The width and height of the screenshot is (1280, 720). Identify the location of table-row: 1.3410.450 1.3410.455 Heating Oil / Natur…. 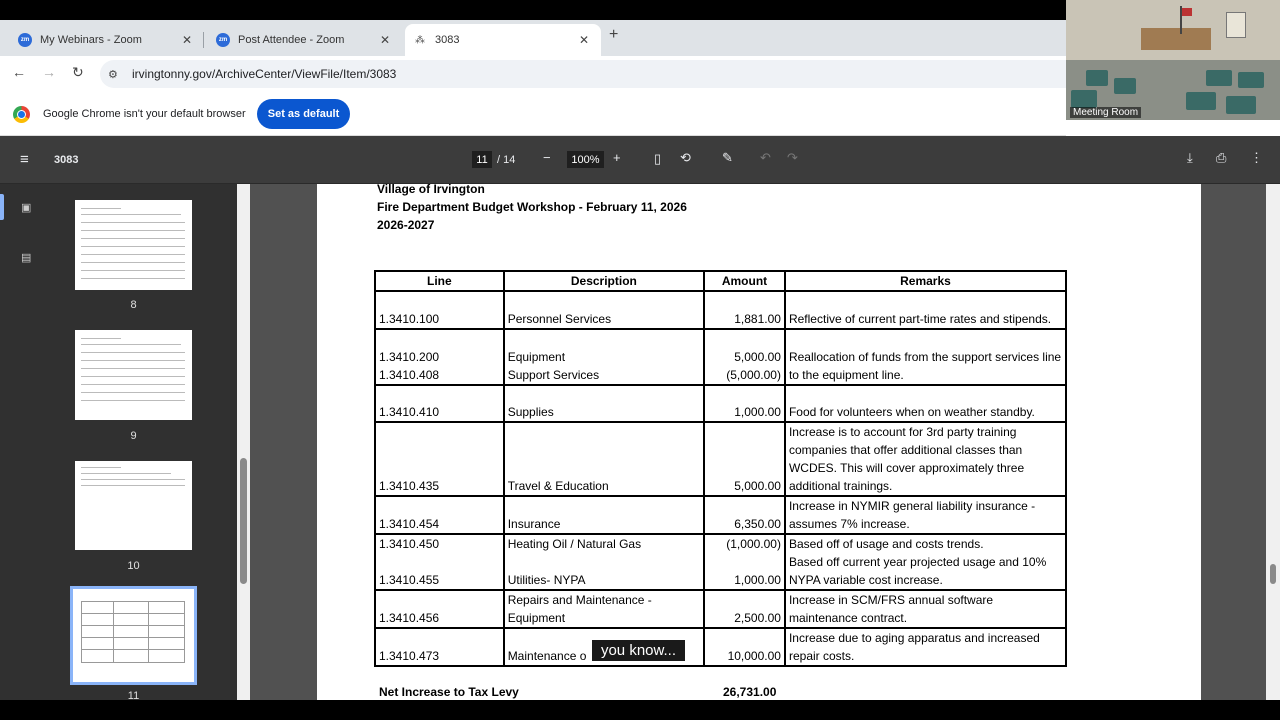
(721, 562).